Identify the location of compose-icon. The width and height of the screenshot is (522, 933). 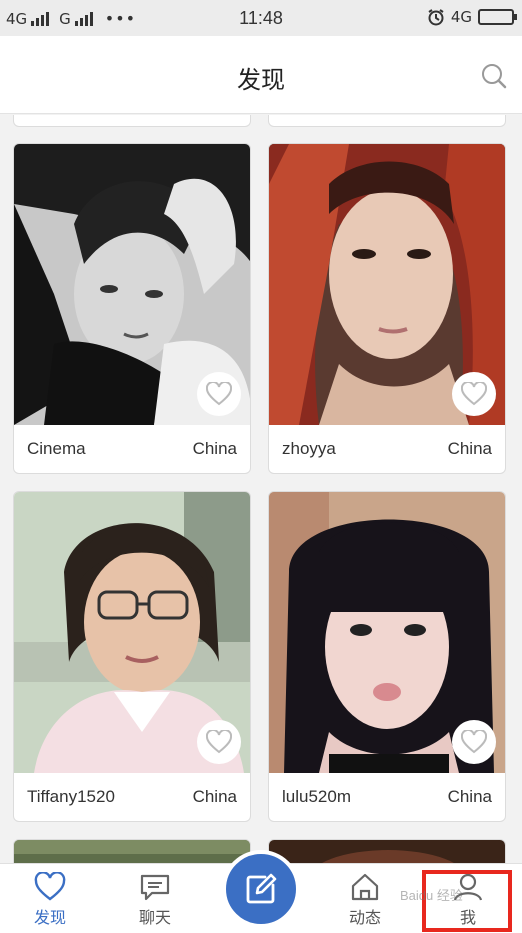
(261, 888).